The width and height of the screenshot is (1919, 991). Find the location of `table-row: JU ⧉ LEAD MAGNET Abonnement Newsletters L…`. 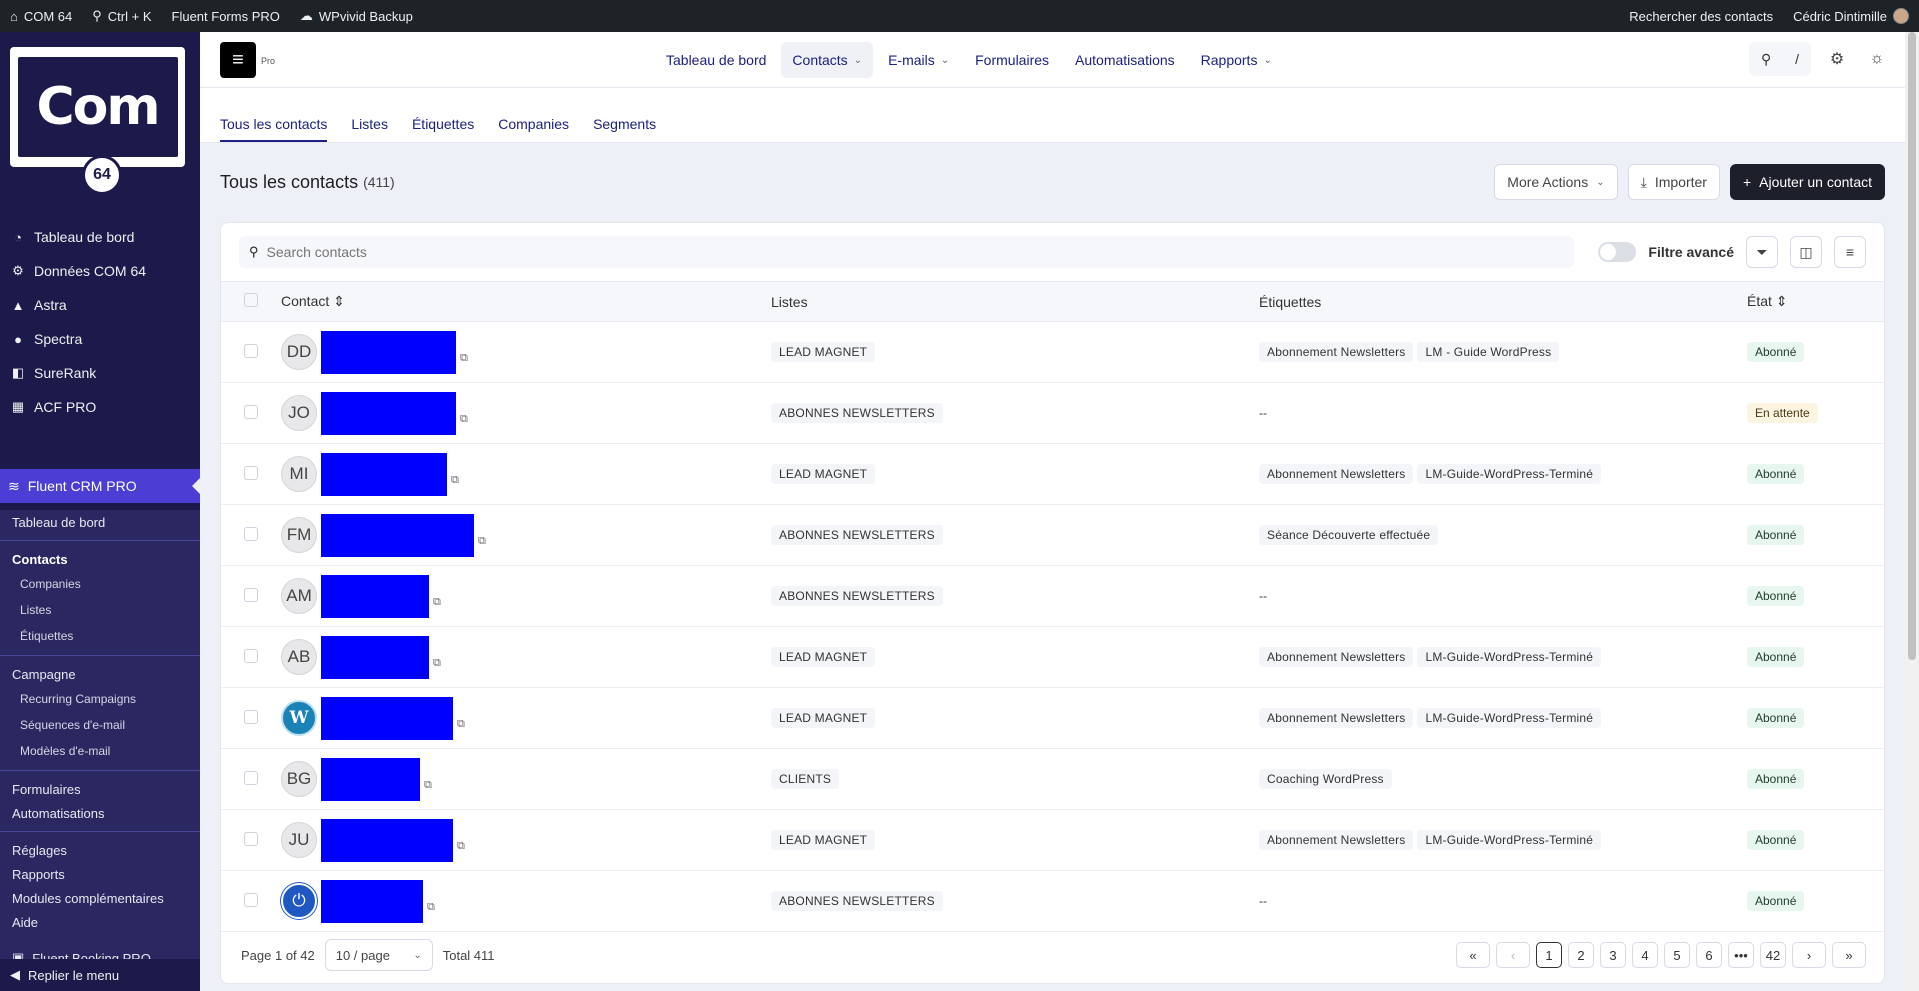

table-row: JU ⧉ LEAD MAGNET Abonnement Newsletters L… is located at coordinates (1052, 840).